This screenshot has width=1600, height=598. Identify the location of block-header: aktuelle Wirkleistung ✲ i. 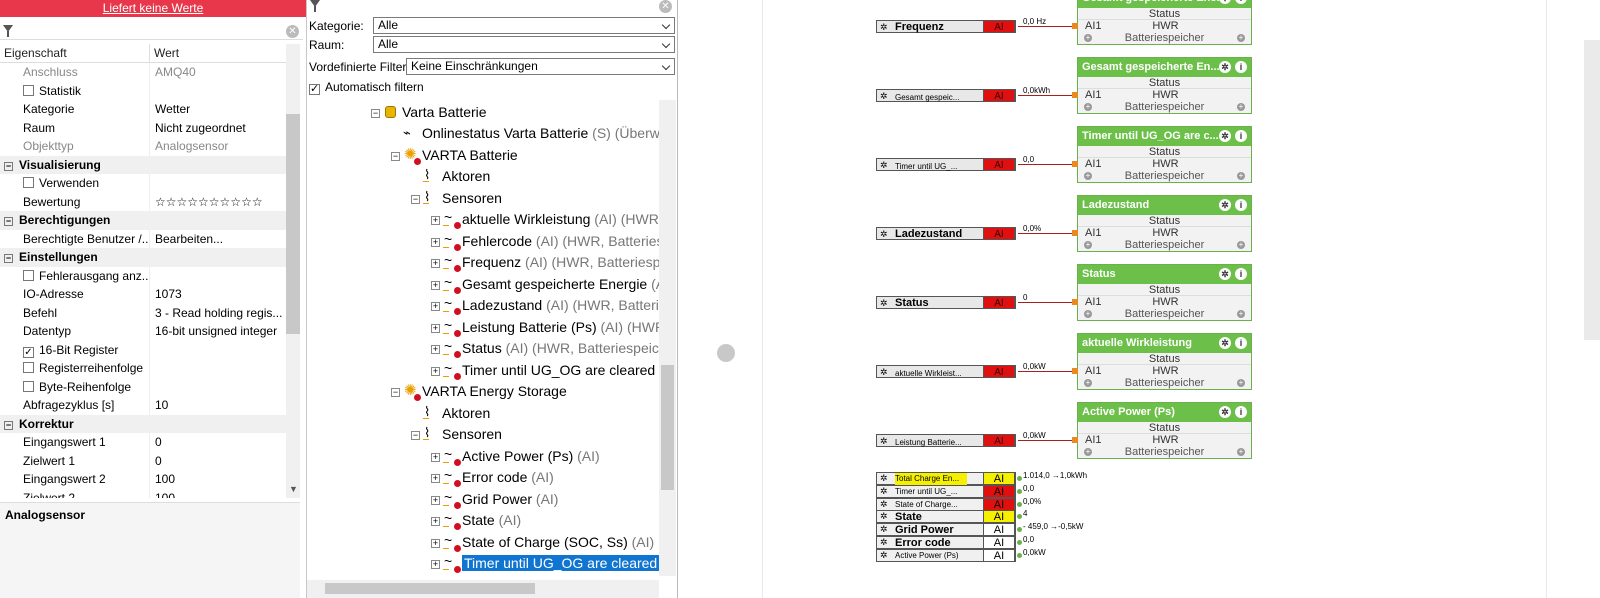
(1164, 343).